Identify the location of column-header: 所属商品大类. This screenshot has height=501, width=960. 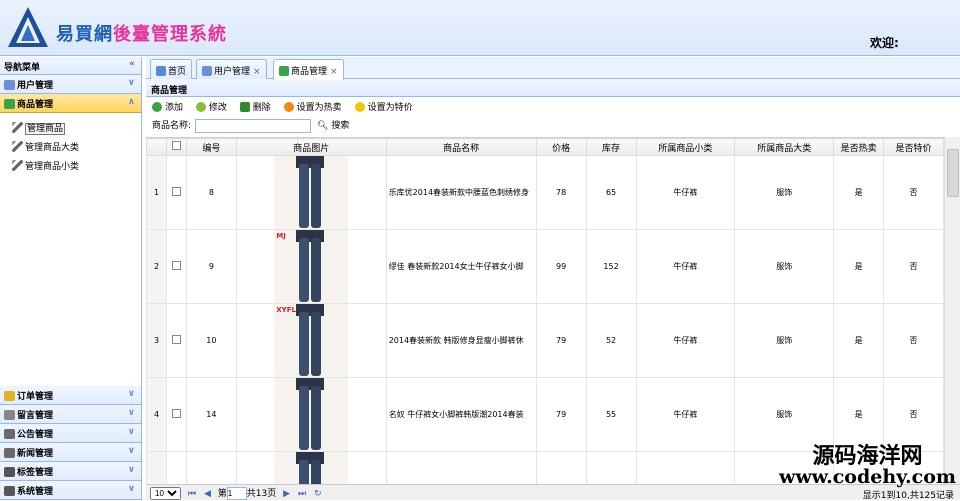
(784, 147).